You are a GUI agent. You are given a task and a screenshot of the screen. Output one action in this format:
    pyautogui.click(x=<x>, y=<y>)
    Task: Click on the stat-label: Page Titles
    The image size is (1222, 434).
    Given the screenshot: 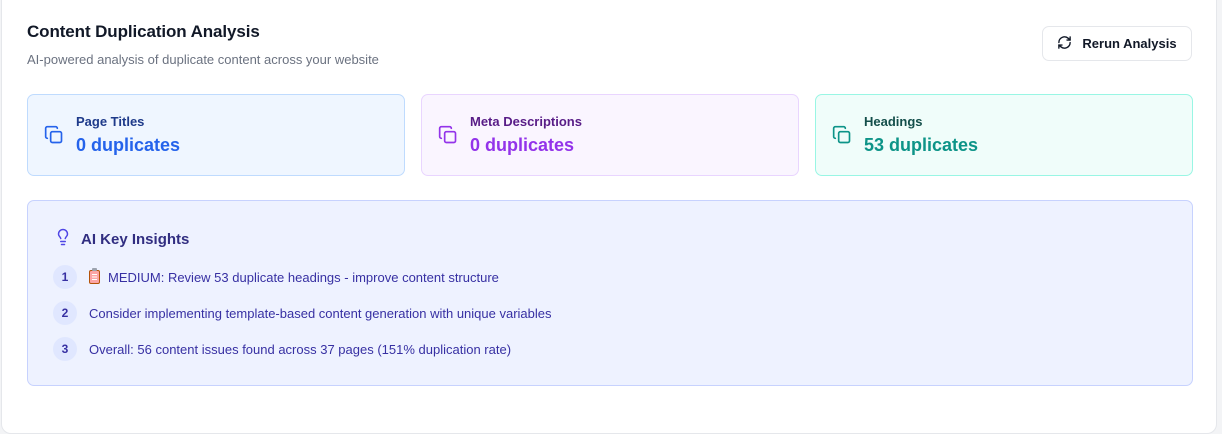 What is the action you would take?
    pyautogui.click(x=110, y=121)
    